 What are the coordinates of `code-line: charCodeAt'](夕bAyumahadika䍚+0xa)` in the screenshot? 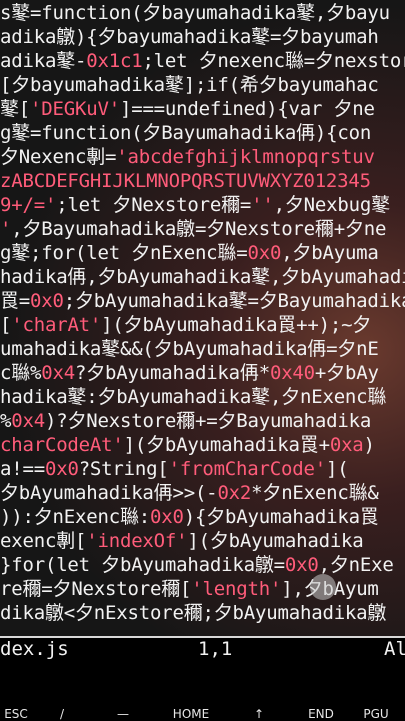 It's located at (187, 445).